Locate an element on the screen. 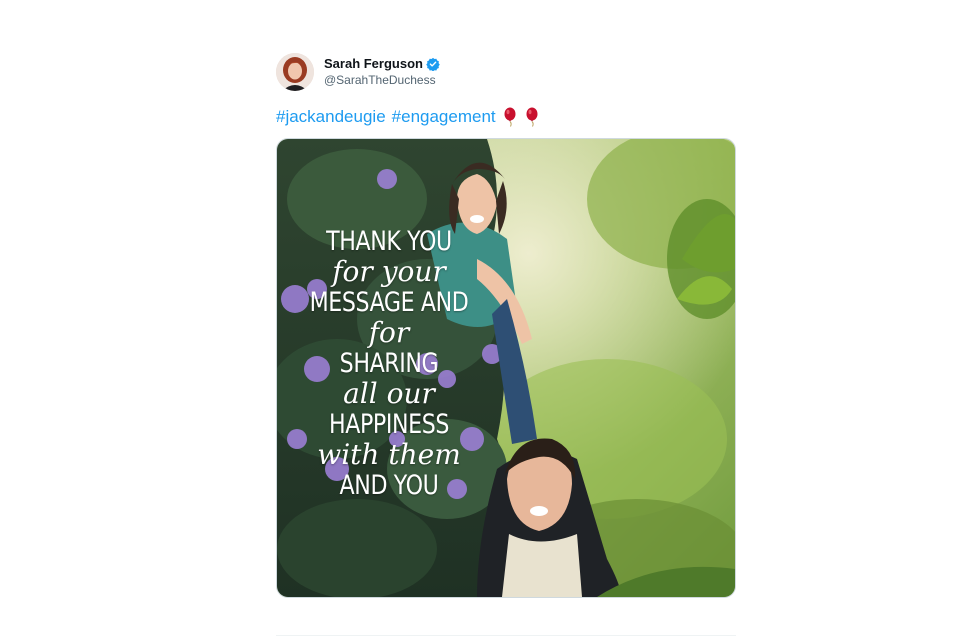 The image size is (960, 640). divider is located at coordinates (506, 635).